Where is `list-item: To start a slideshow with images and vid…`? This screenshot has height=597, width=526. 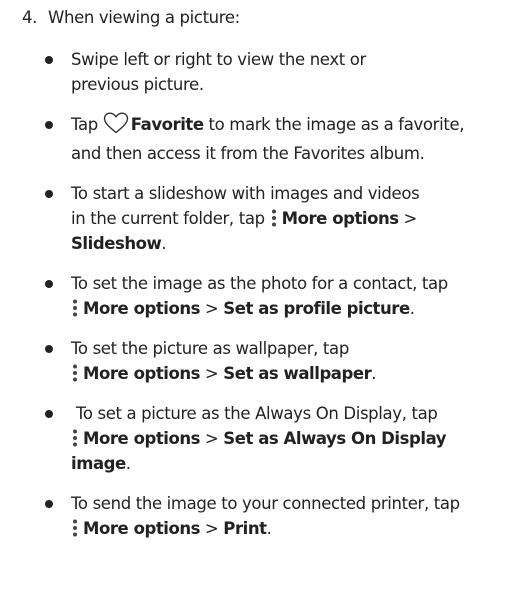
list-item: To start a slideshow with images and vid… is located at coordinates (282, 218).